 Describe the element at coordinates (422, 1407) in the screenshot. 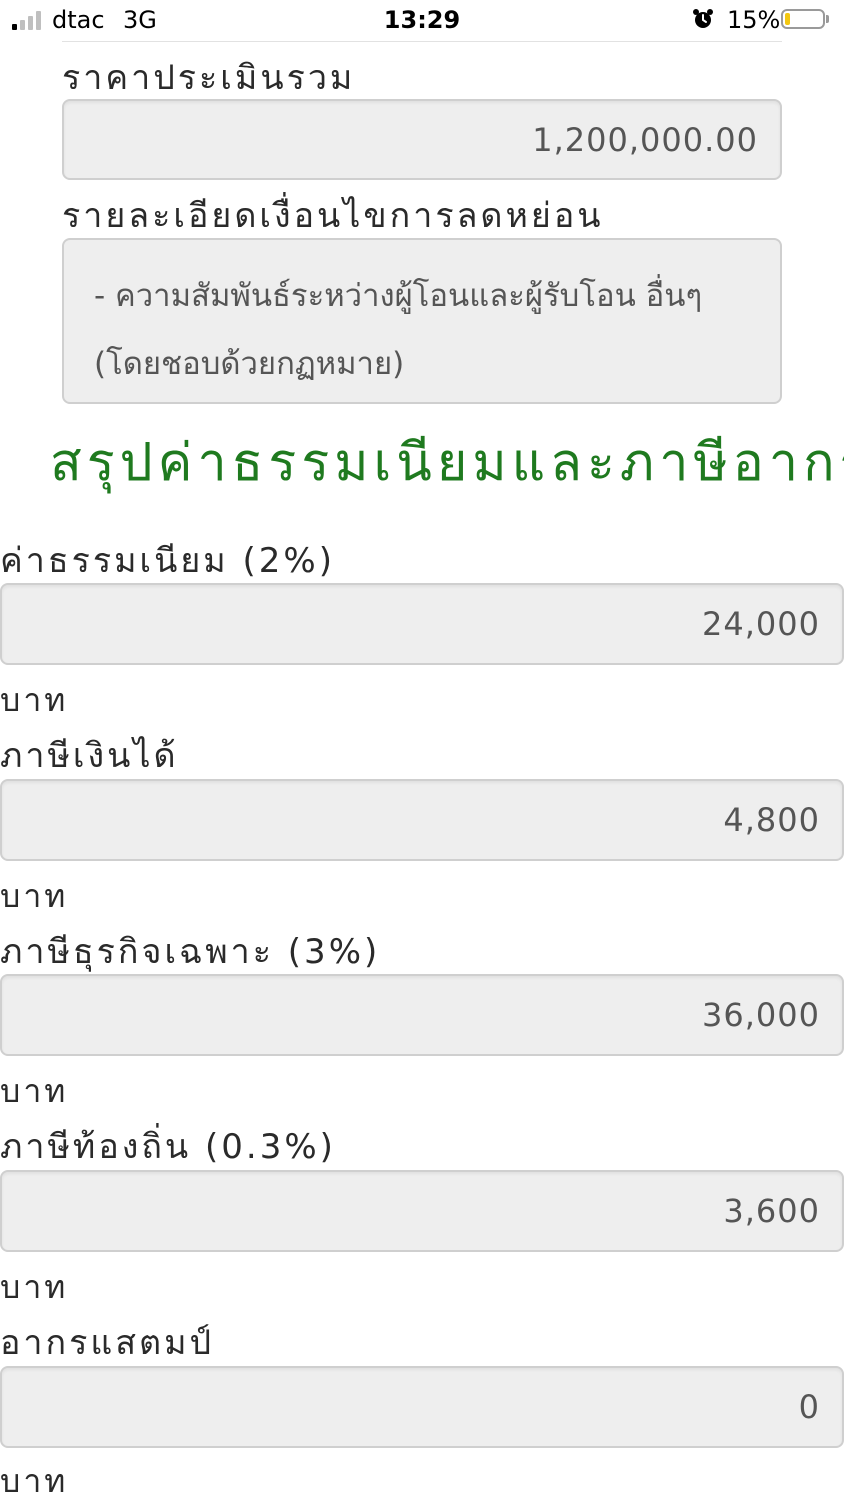

I see `fee-field-stamp-duty: 0` at that location.